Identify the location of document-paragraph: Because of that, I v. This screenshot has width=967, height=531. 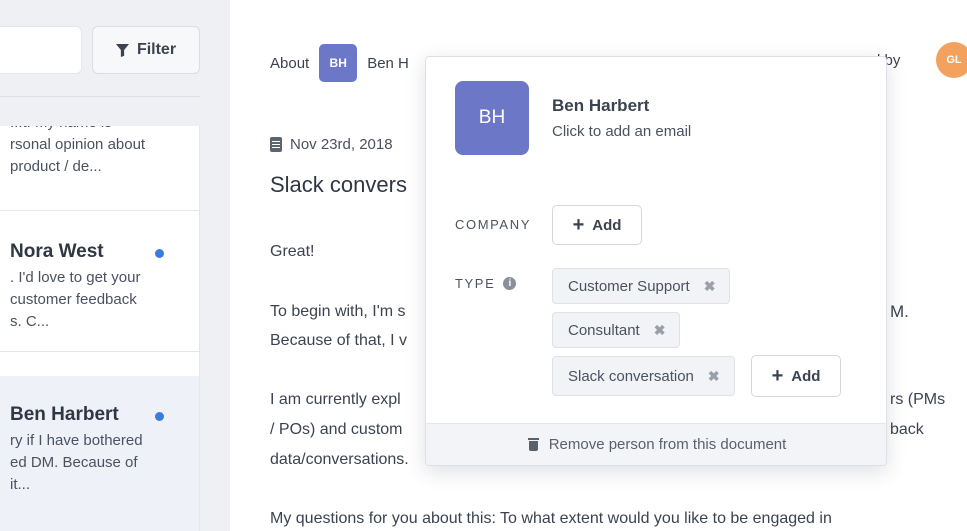
(338, 341).